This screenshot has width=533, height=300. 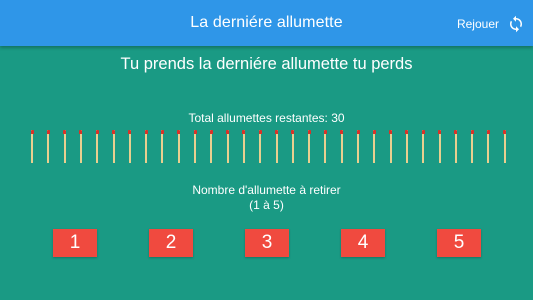 I want to click on instruction: Nombre d'allumette à retirer (1 à 5), so click(x=266, y=198).